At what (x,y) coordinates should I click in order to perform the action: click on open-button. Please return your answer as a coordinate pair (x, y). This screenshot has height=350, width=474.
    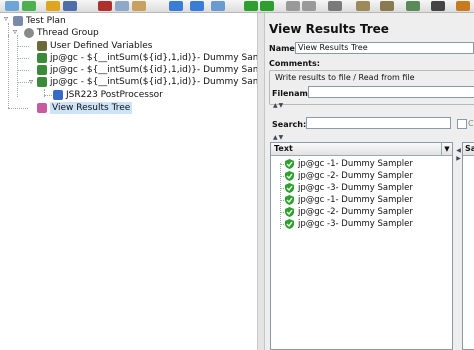
    Looking at the image, I should click on (53, 6).